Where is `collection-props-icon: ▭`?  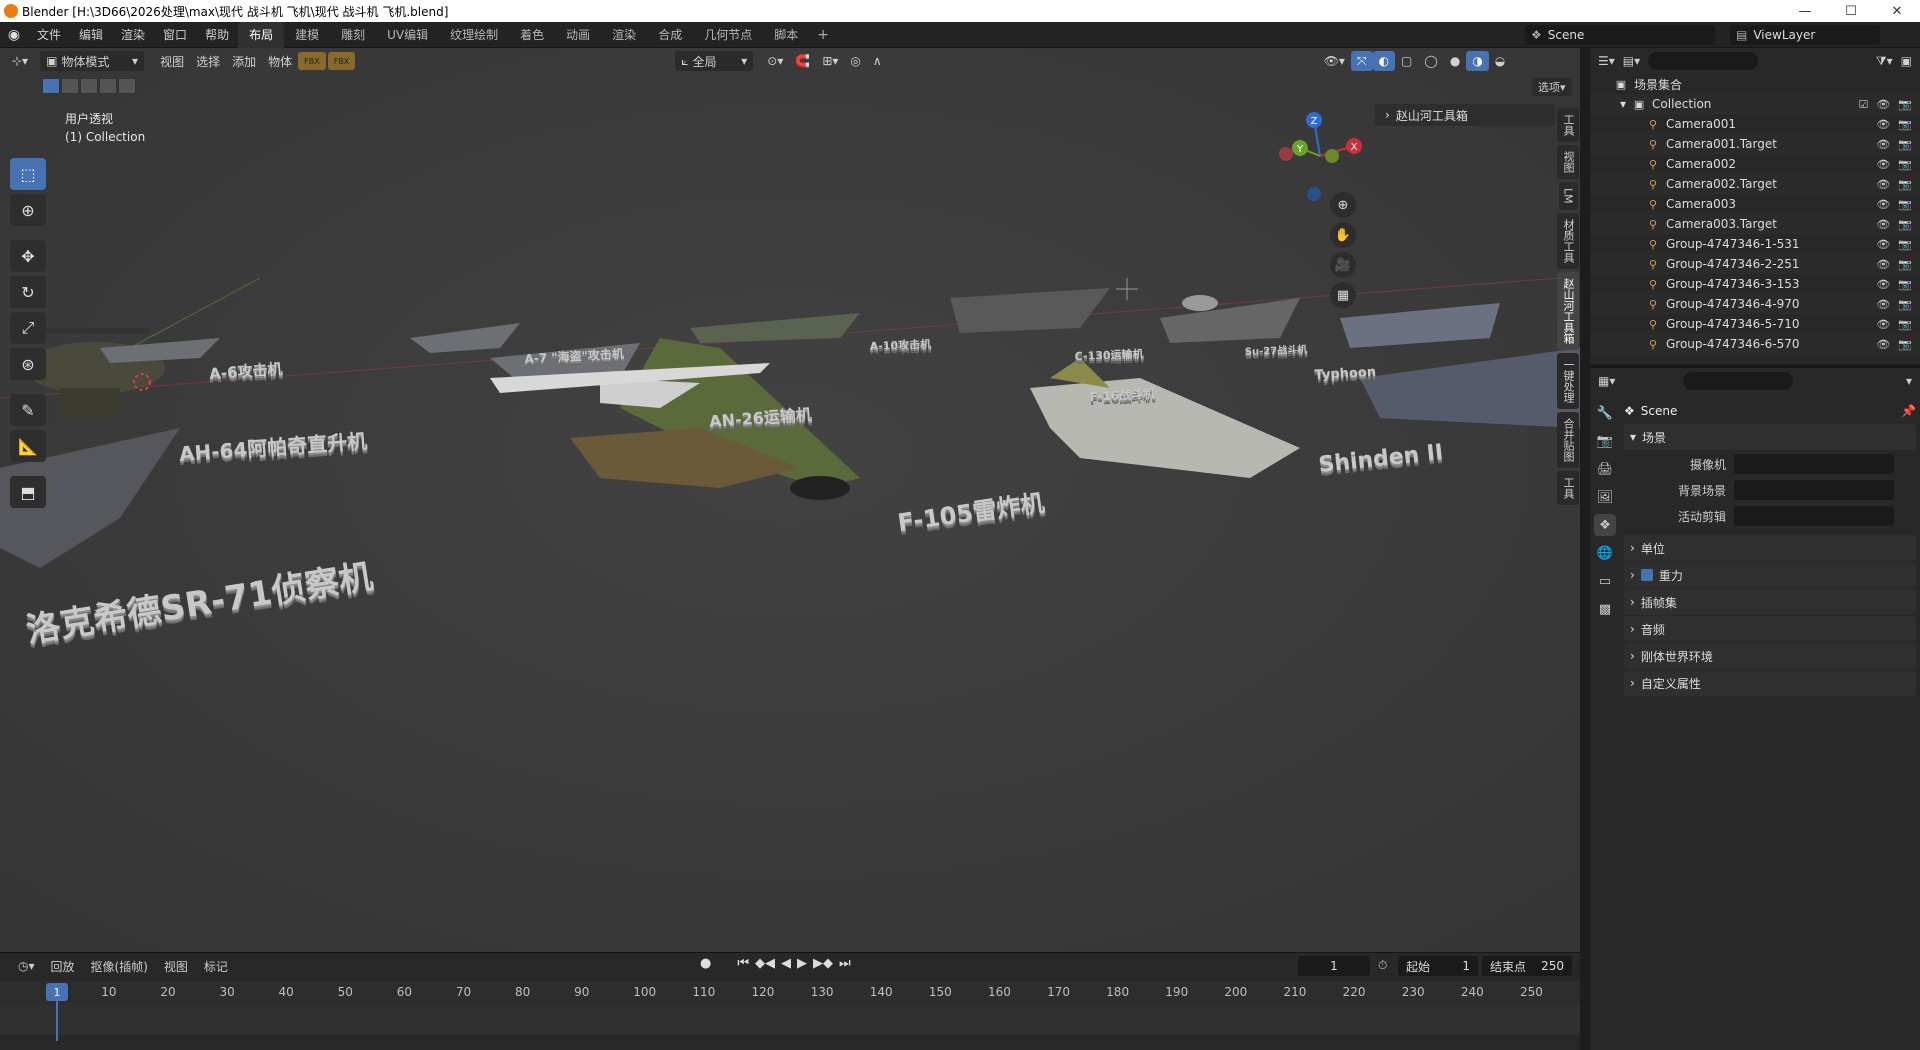
collection-props-icon: ▭ is located at coordinates (1605, 581).